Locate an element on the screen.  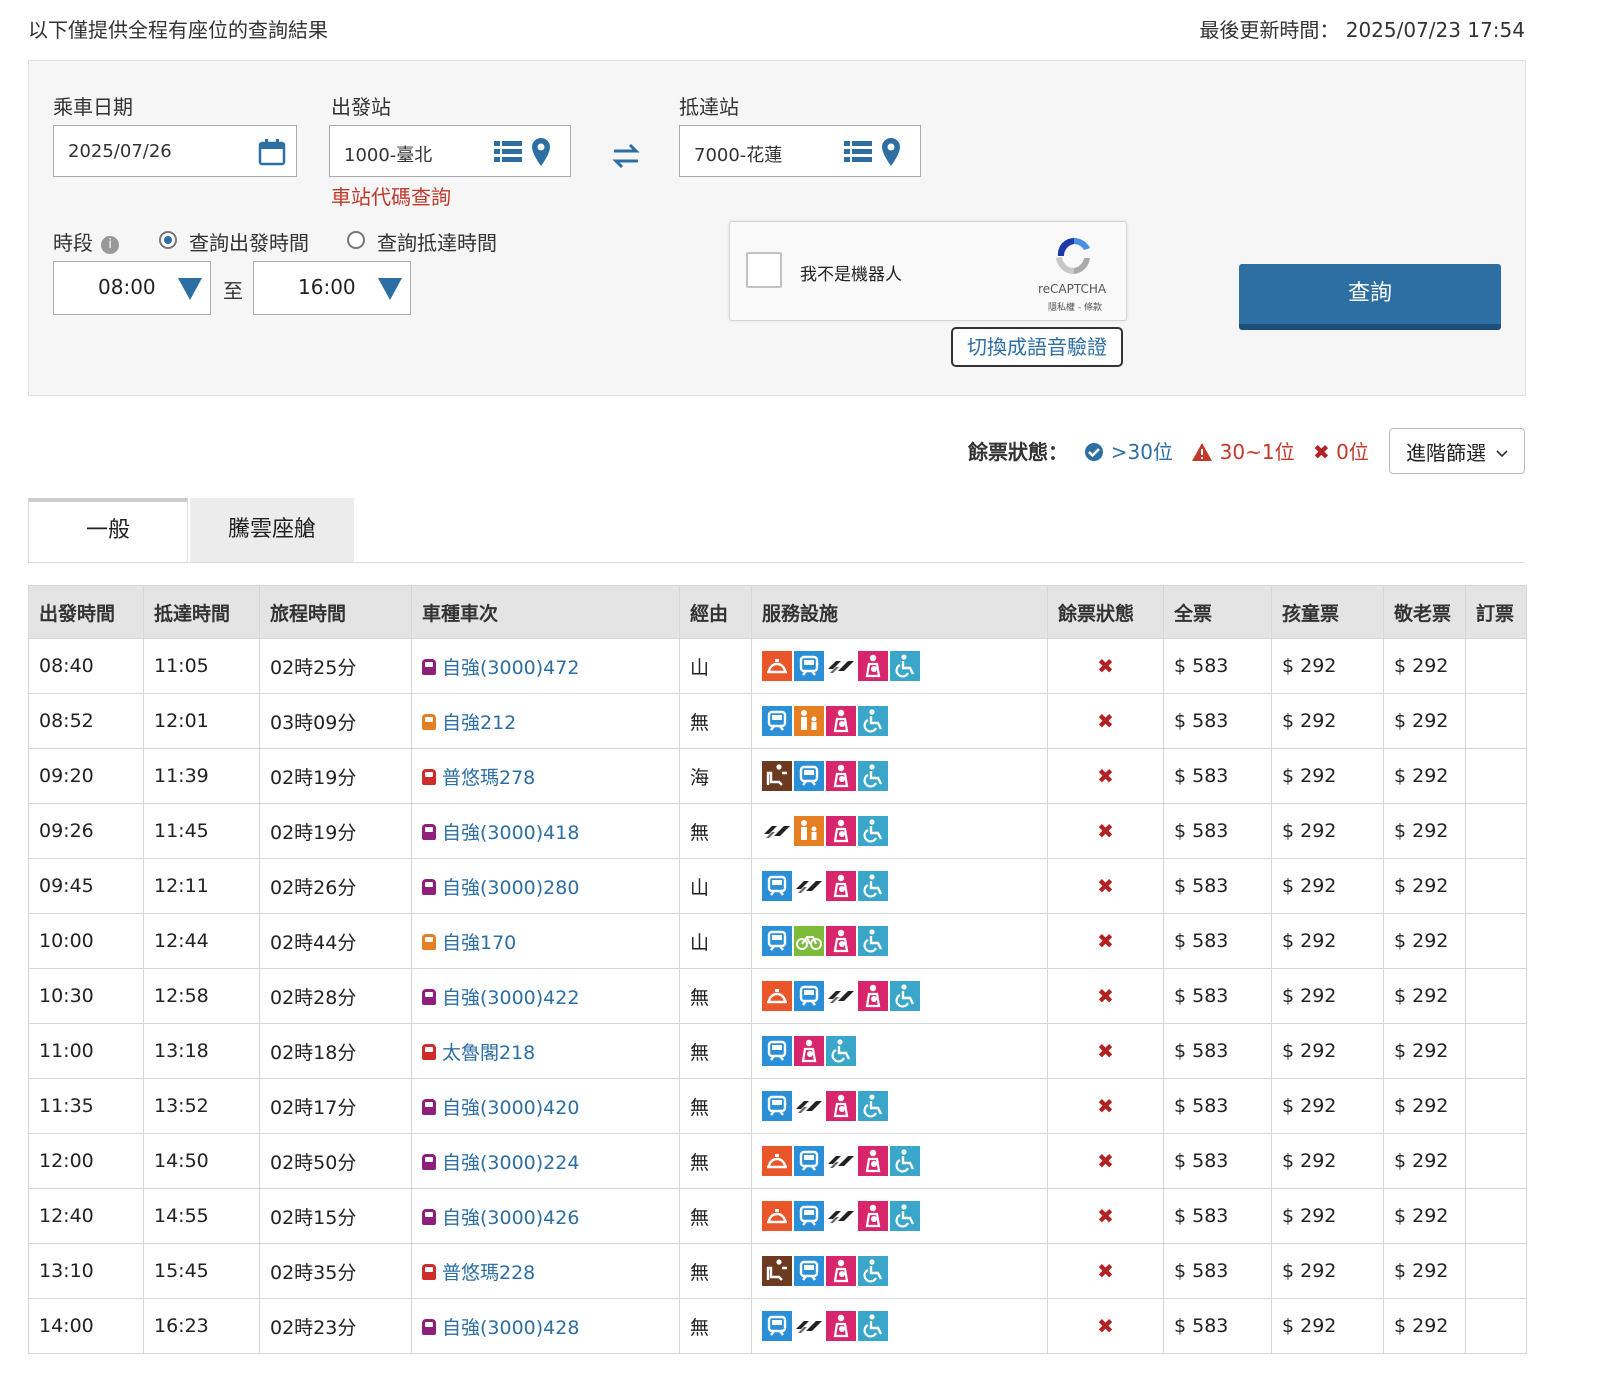
via: 無 is located at coordinates (715, 1326).